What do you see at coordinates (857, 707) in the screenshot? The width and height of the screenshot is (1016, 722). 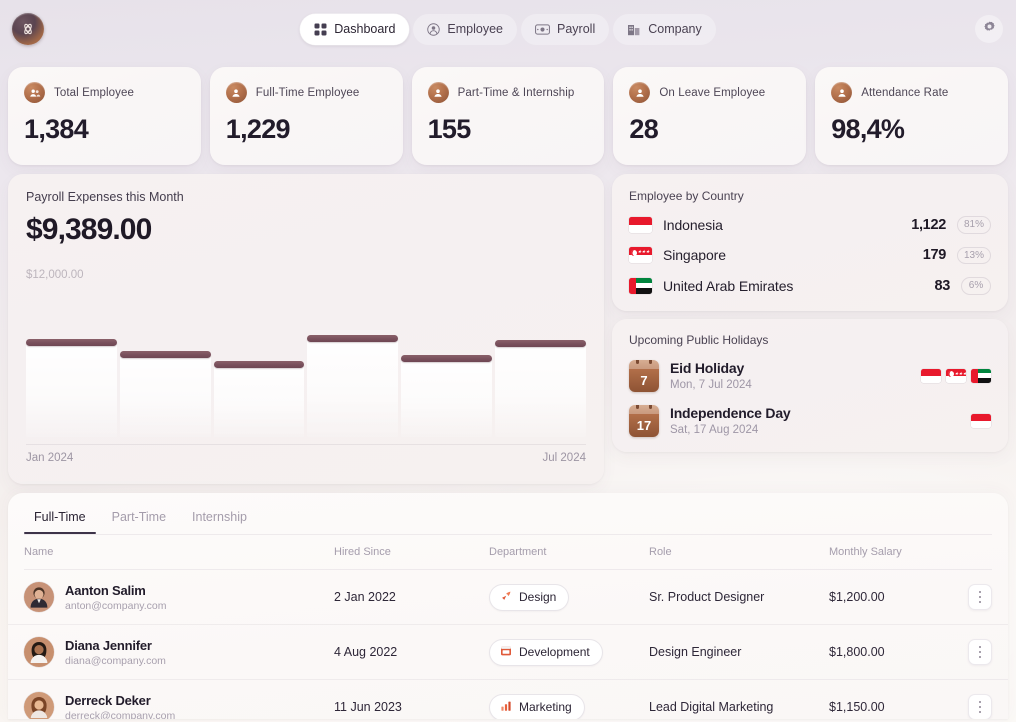 I see `employee-salary: $1,150.00` at bounding box center [857, 707].